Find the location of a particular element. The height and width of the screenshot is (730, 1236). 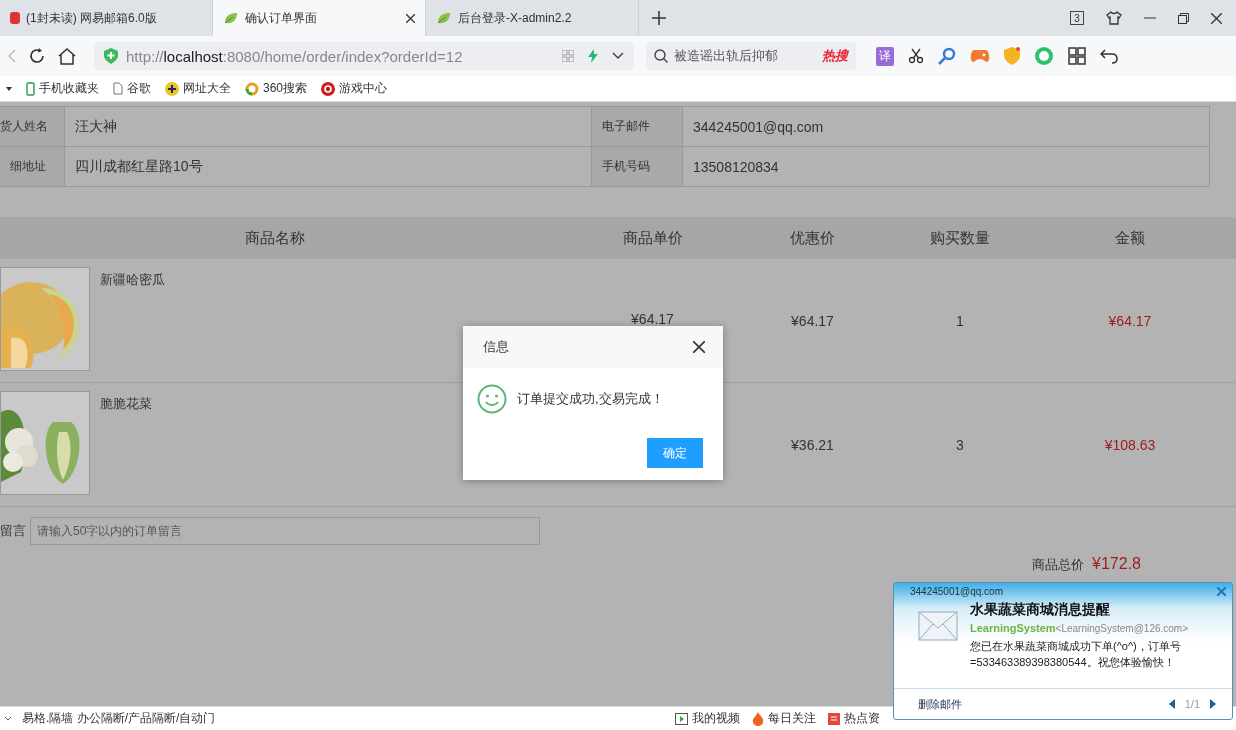

next-icon is located at coordinates (1213, 704).